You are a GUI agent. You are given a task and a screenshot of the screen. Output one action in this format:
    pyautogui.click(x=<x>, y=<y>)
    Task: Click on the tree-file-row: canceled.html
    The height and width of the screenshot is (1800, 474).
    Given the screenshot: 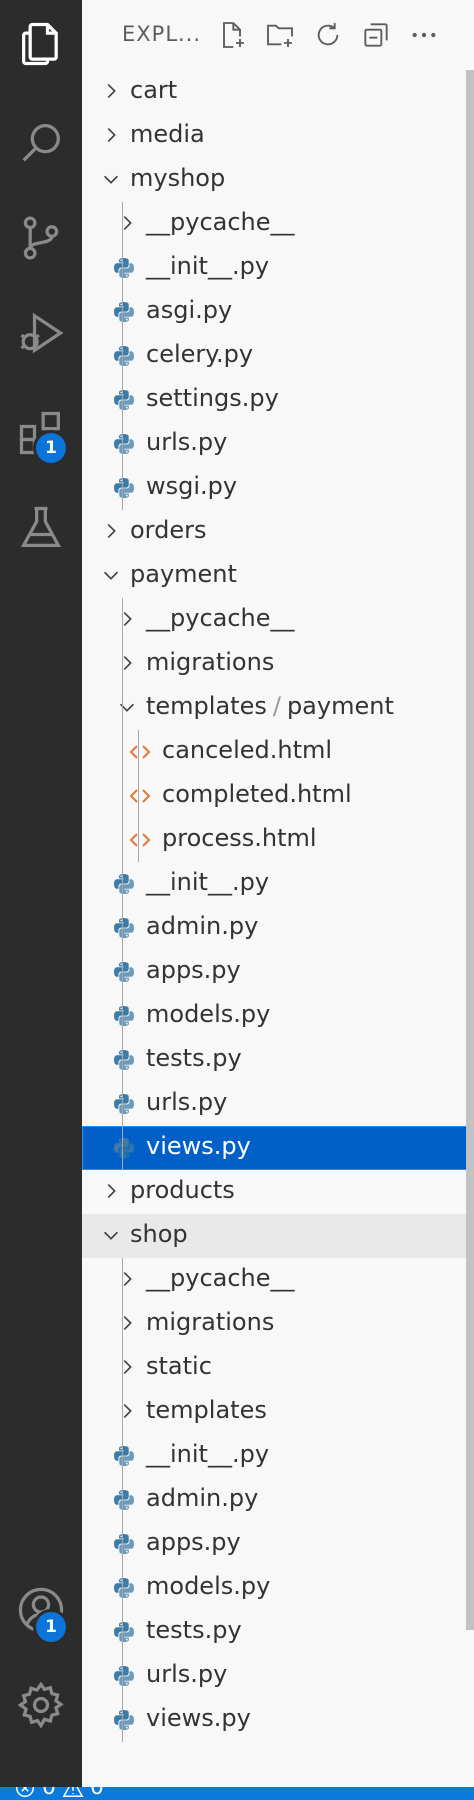 What is the action you would take?
    pyautogui.click(x=278, y=752)
    